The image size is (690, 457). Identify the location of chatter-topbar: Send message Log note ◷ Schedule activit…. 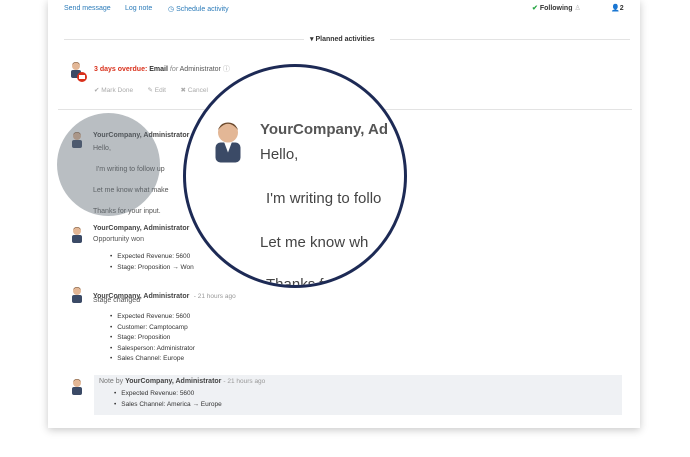
(344, 10).